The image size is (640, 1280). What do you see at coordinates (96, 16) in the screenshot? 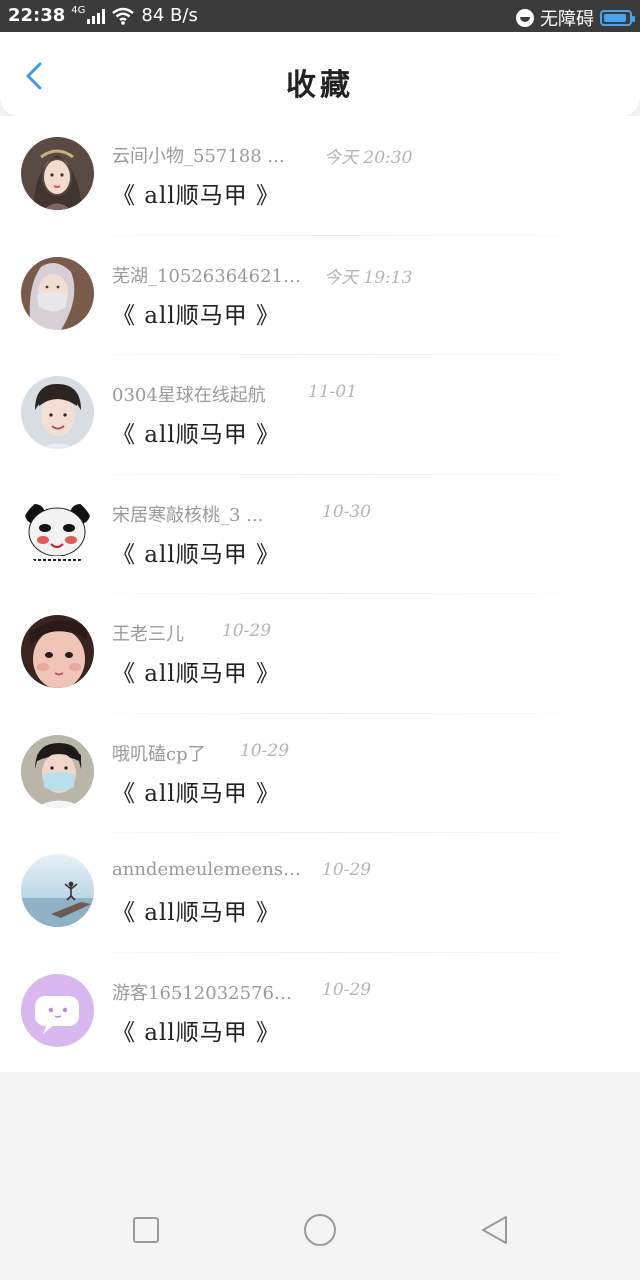
I see `signal-icon` at bounding box center [96, 16].